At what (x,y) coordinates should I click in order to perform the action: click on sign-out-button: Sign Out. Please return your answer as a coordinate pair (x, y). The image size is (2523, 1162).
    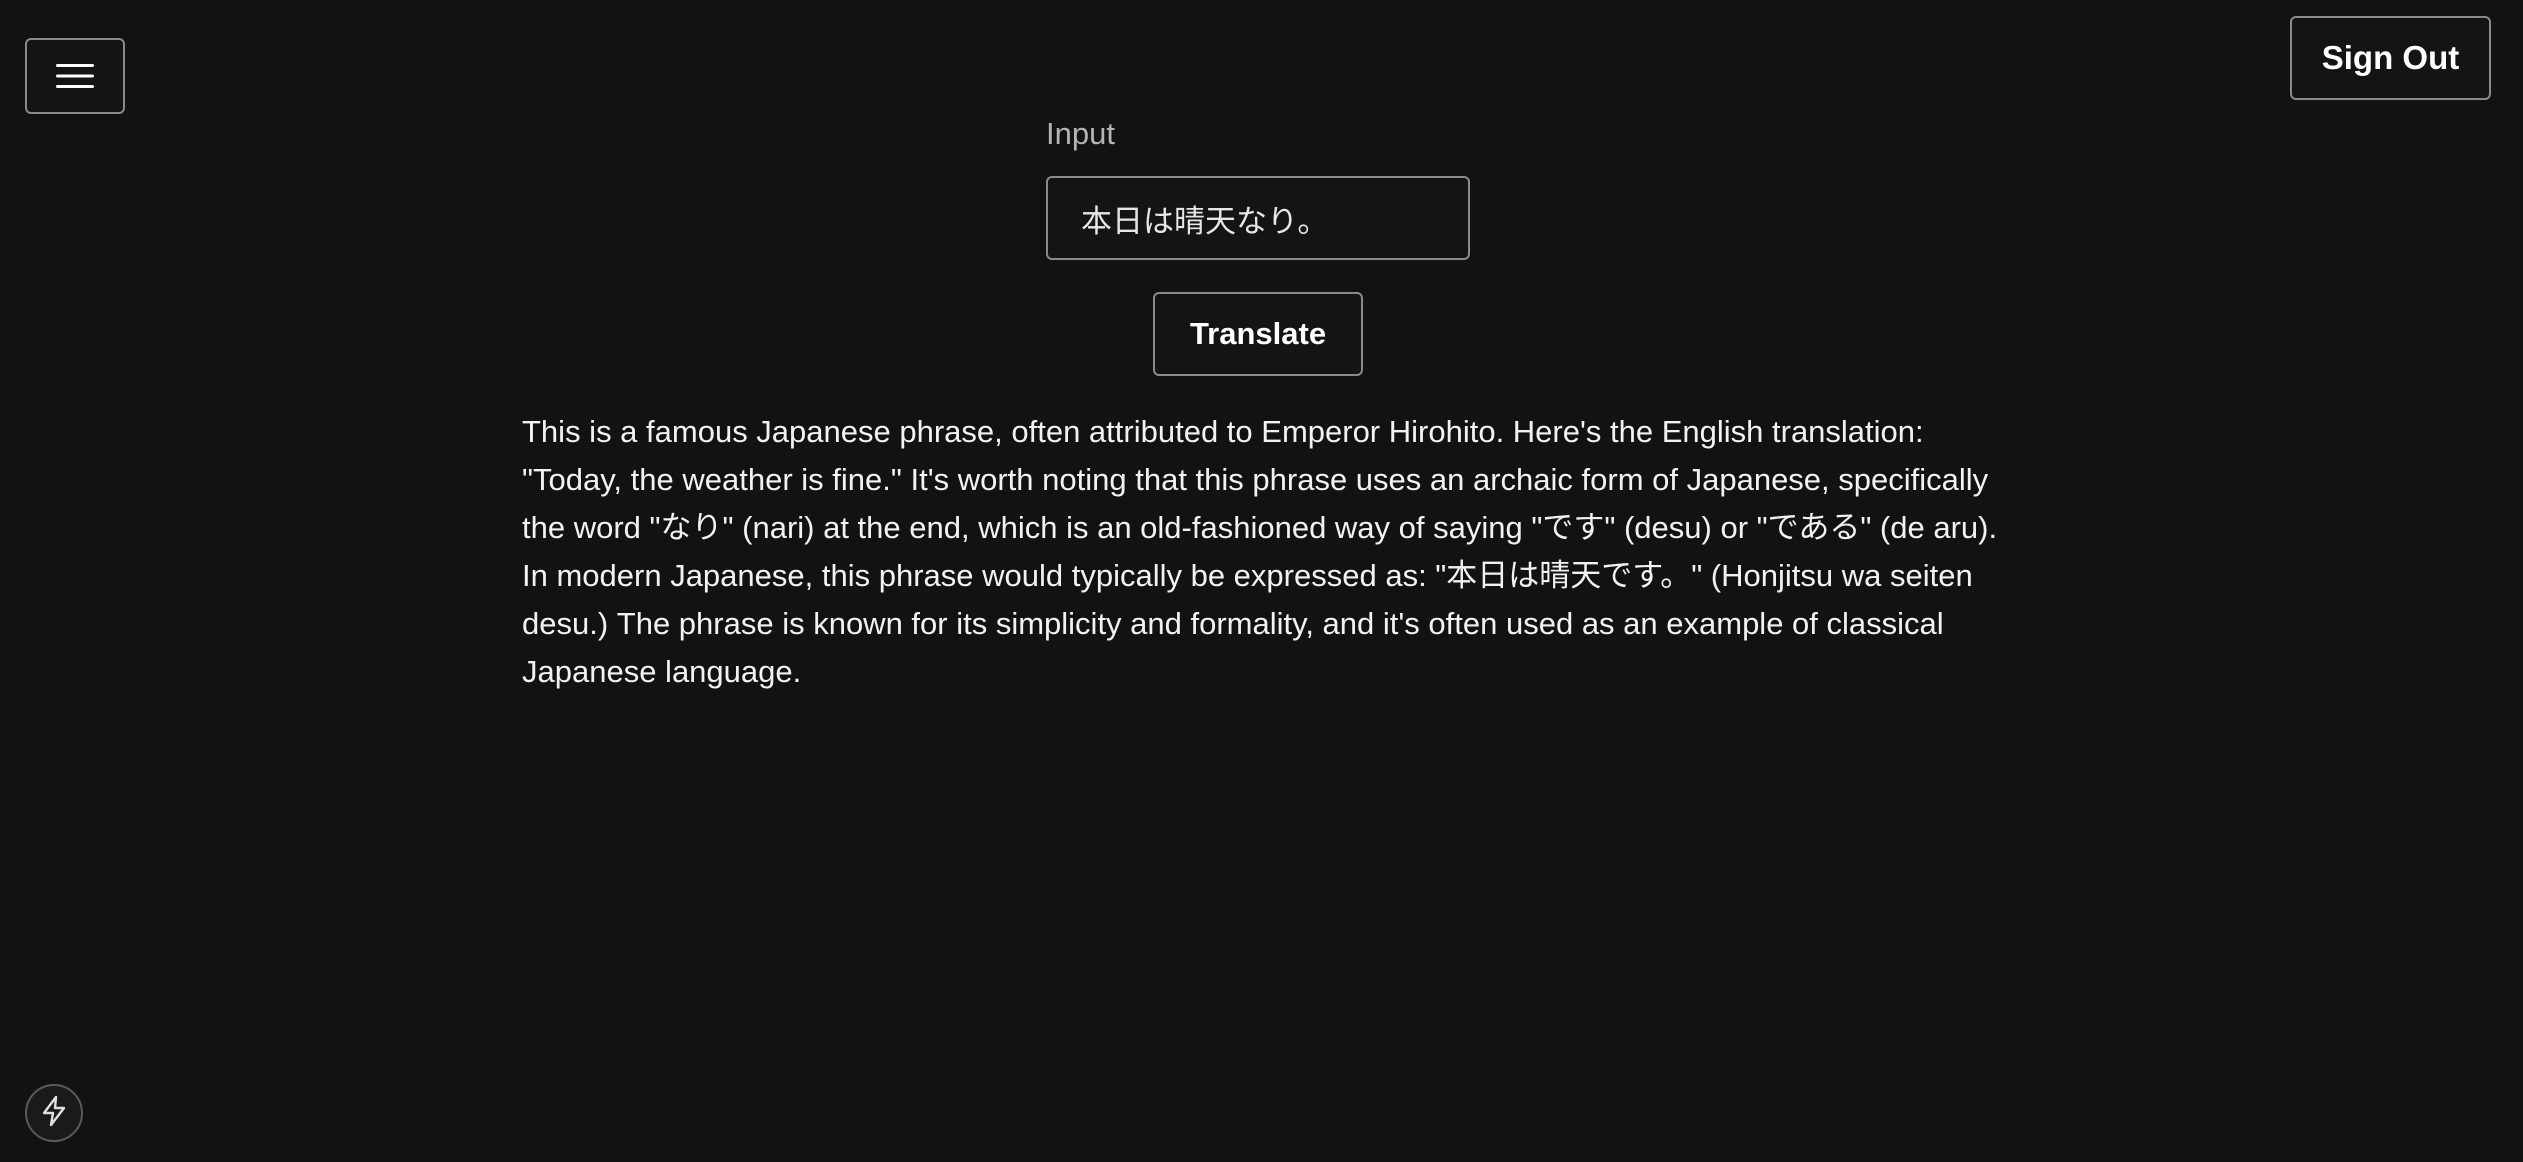
    Looking at the image, I should click on (2390, 58).